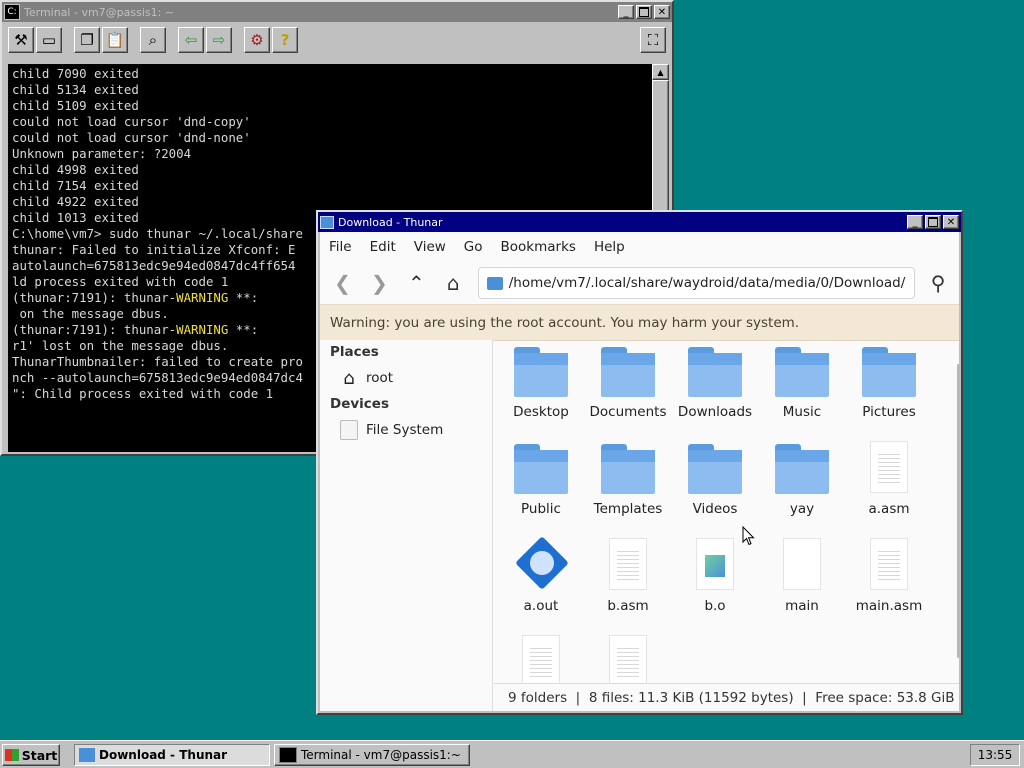  I want to click on terminal-line: child 4998 exited, so click(75, 169).